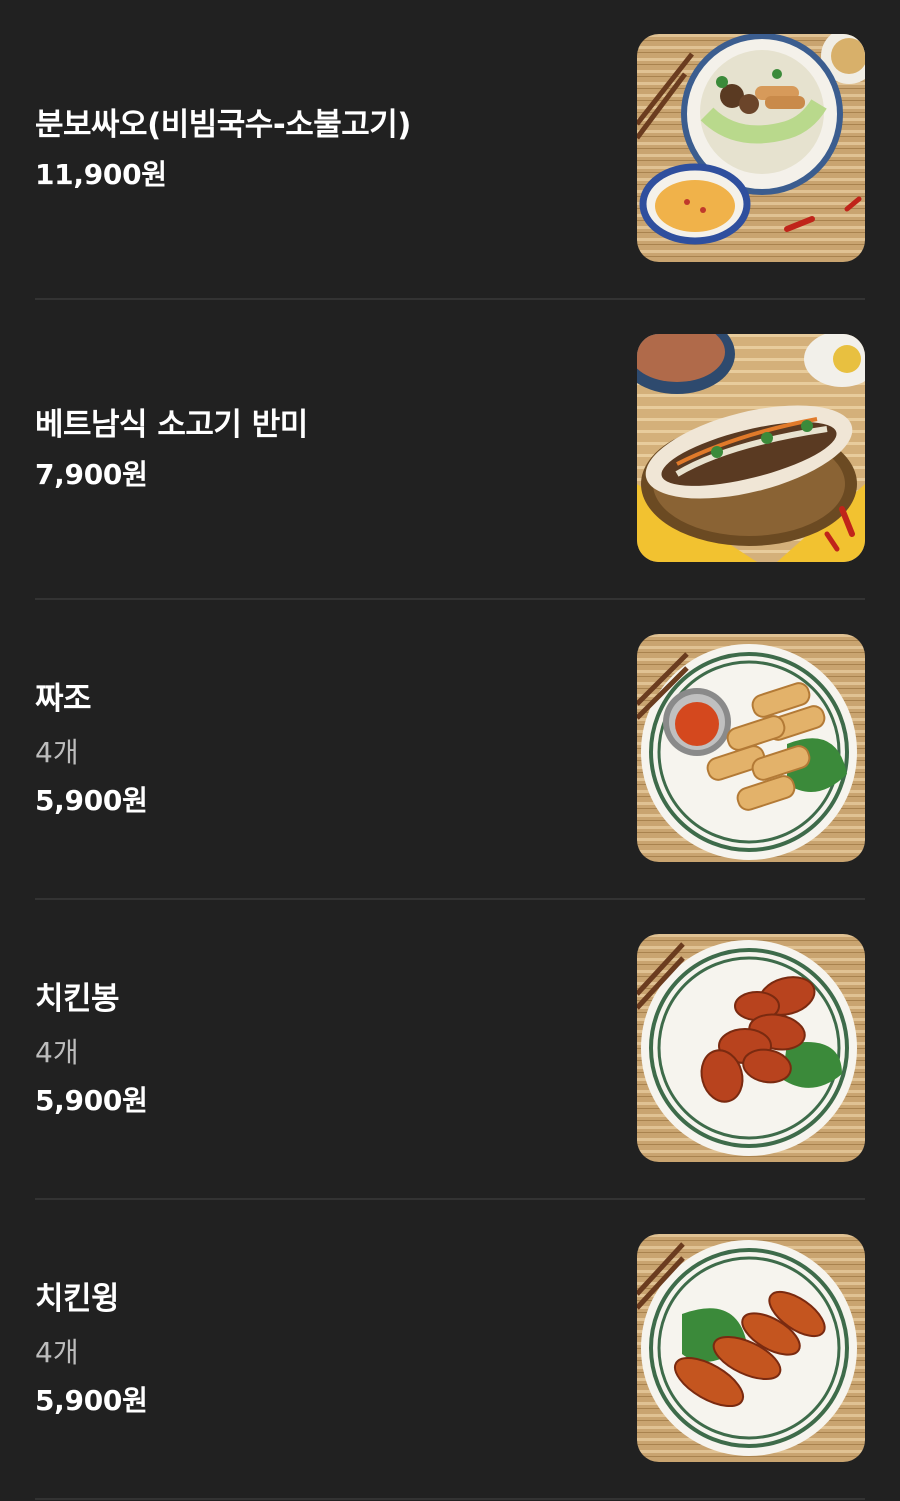  Describe the element at coordinates (101, 174) in the screenshot. I see `menu-item-price: 11,900원` at that location.